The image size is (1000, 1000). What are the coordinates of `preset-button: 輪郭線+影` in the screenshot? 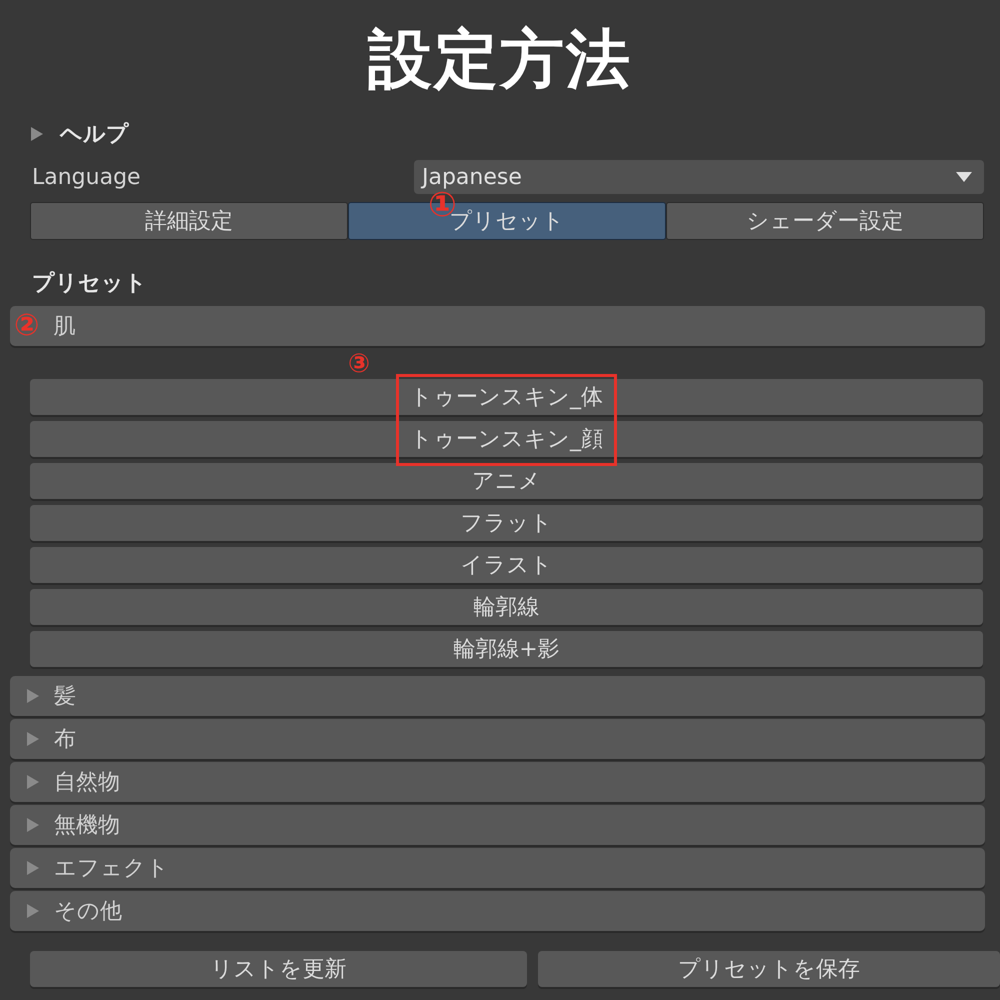 It's located at (506, 649).